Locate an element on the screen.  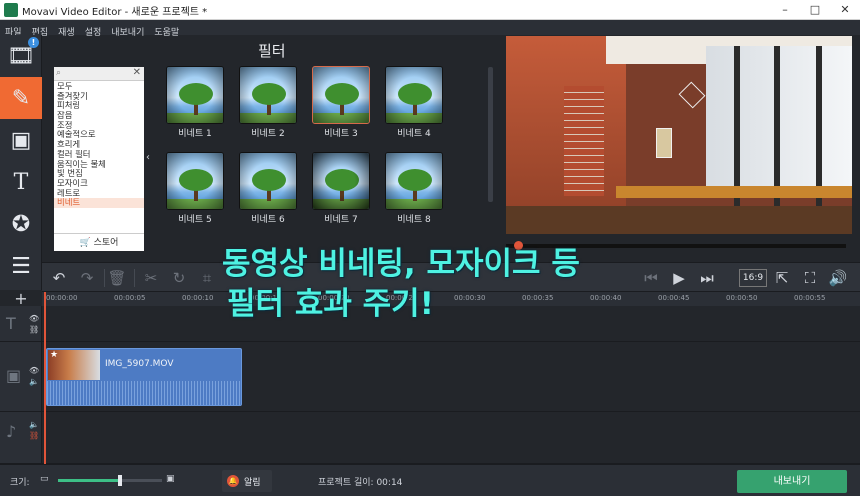
tick-label: 00:00:00 is located at coordinates (62, 298).